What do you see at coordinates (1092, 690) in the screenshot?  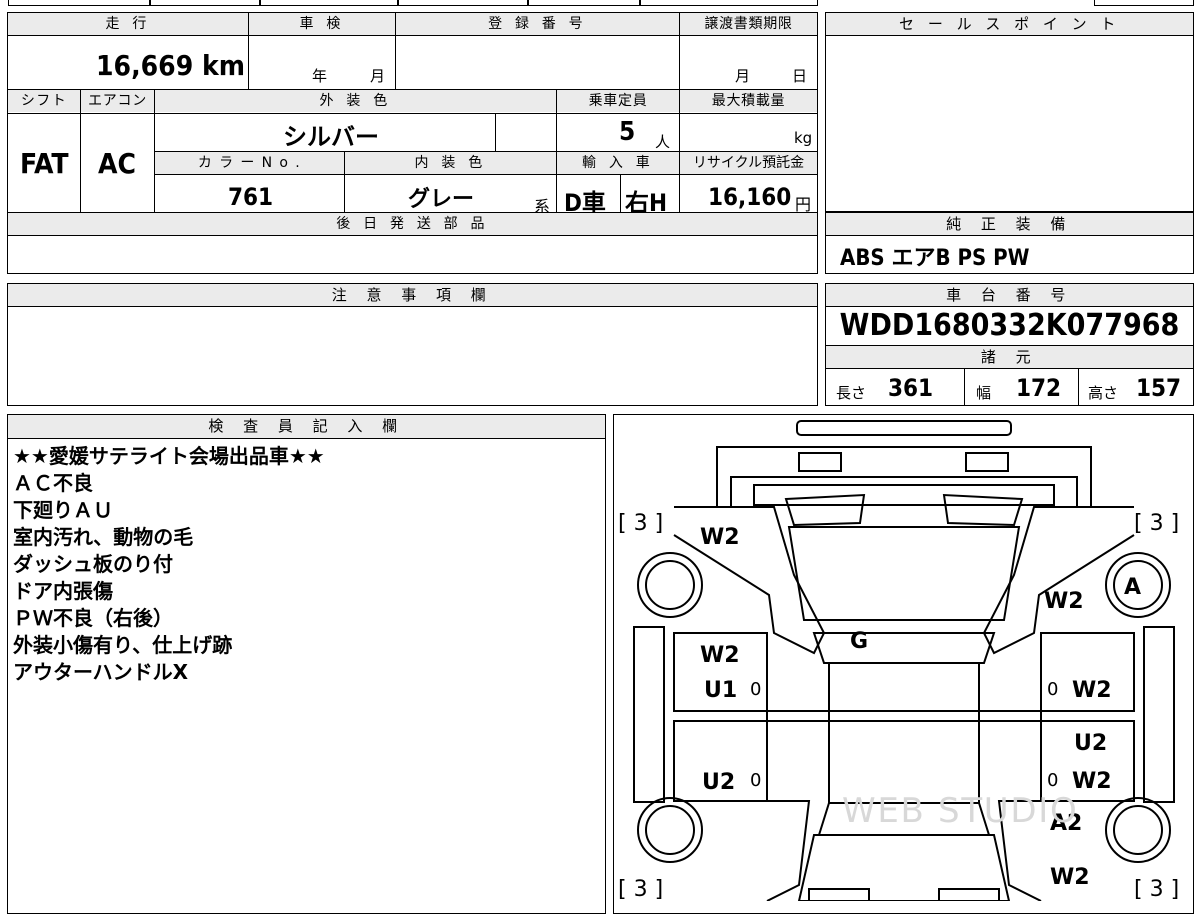 I see `damage-door-fr: W2` at bounding box center [1092, 690].